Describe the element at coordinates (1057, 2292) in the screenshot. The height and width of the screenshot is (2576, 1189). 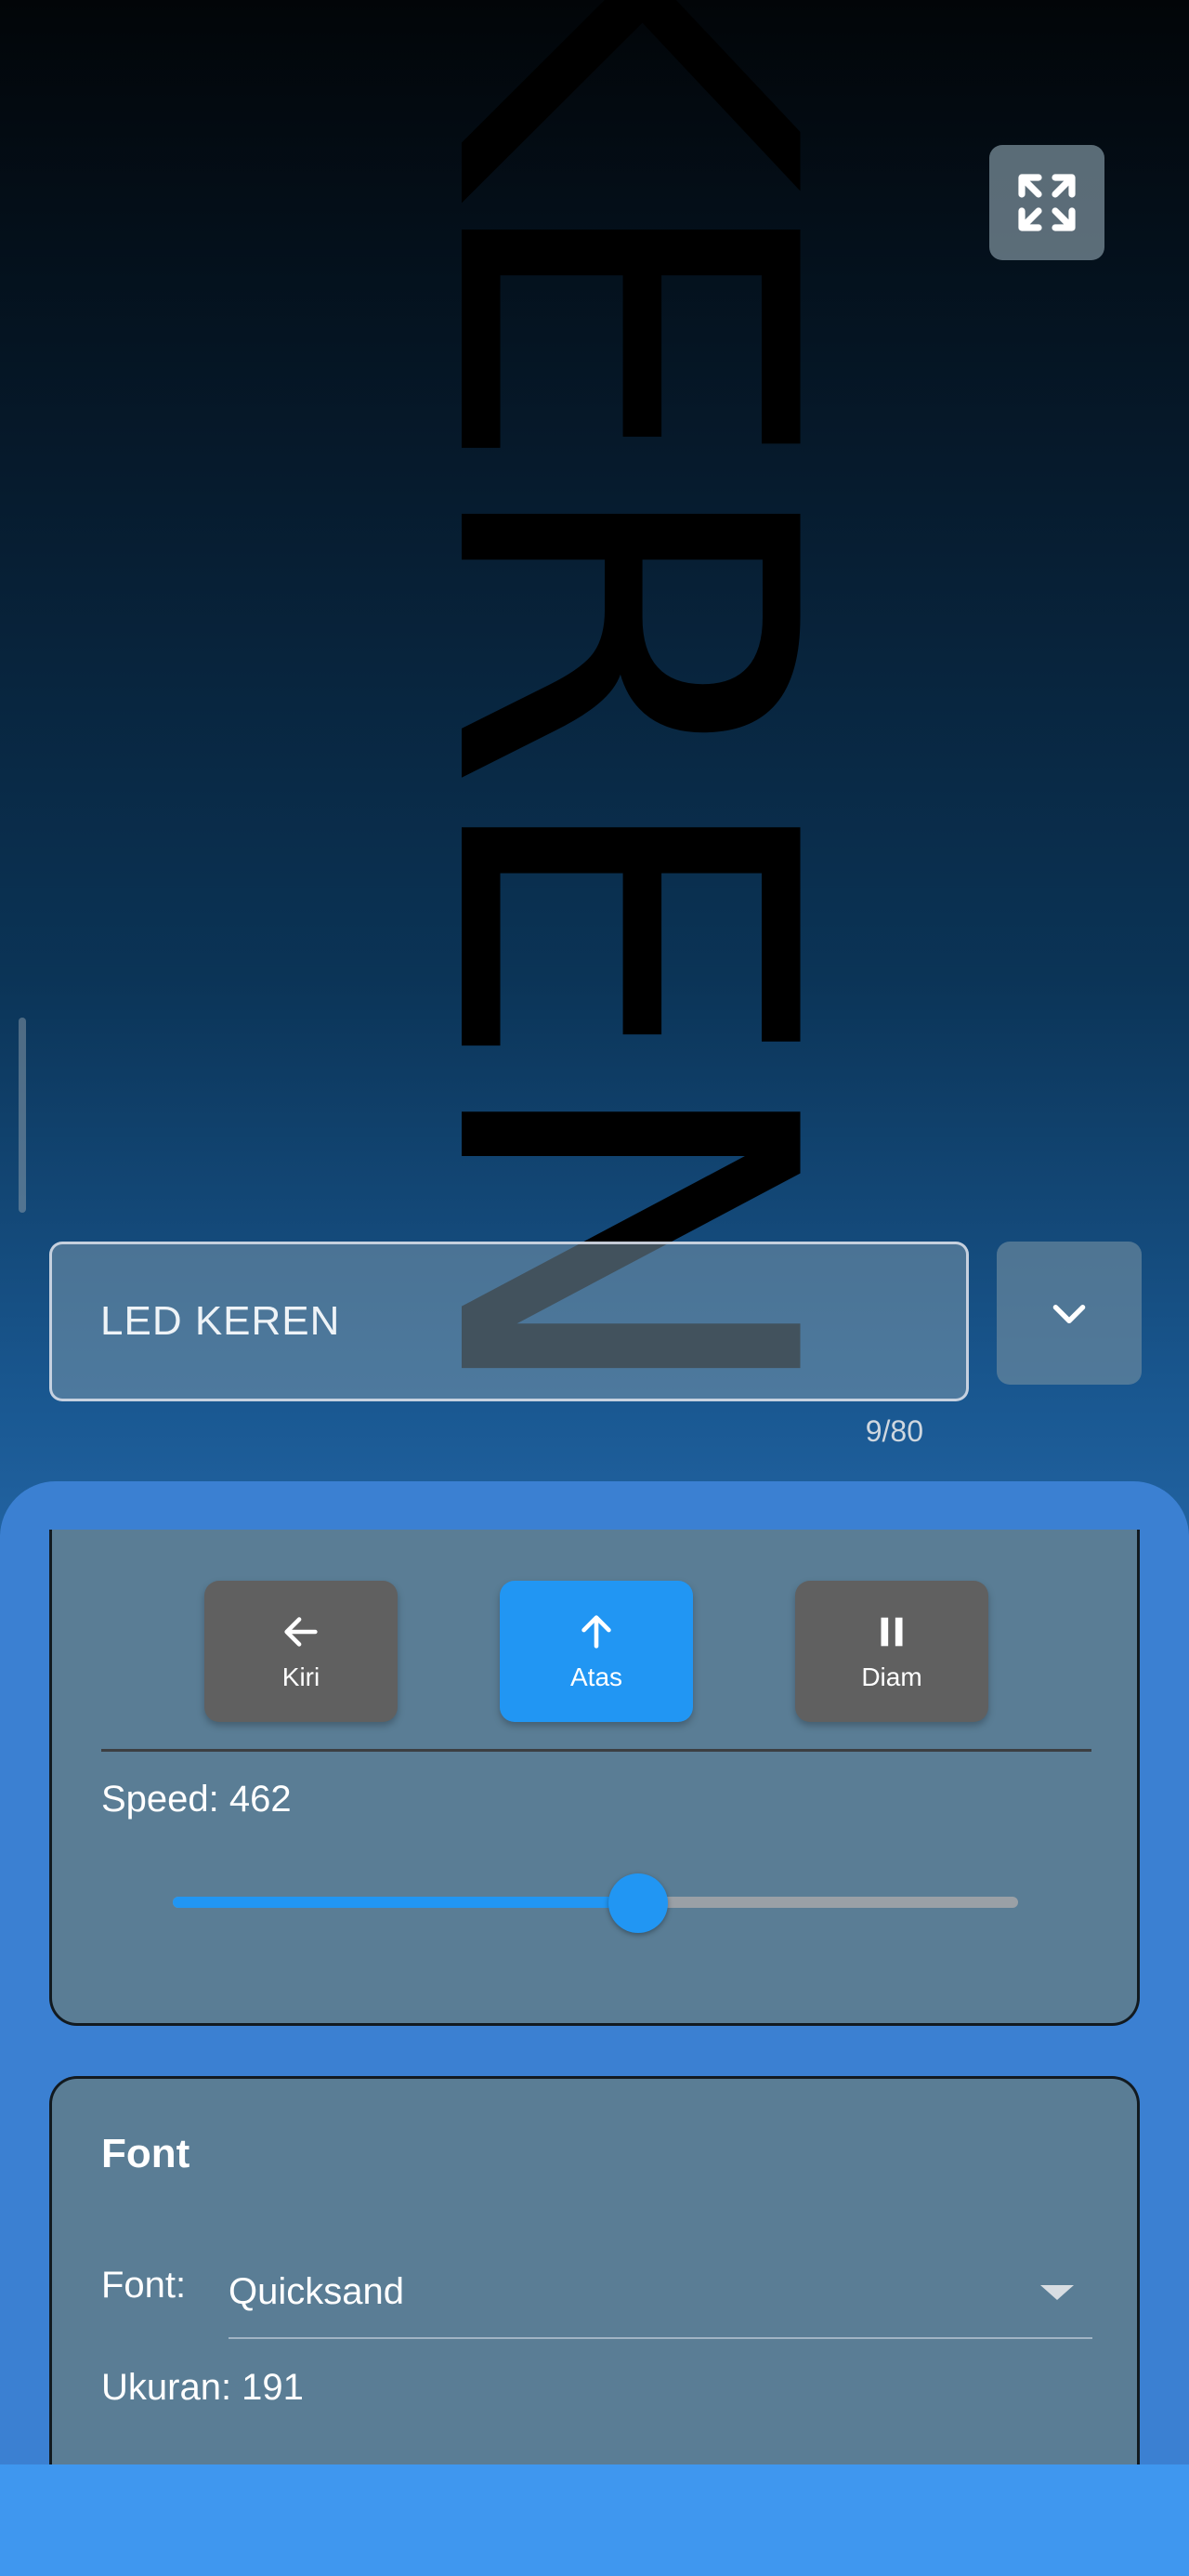
I see `dropdown-caret-icon` at that location.